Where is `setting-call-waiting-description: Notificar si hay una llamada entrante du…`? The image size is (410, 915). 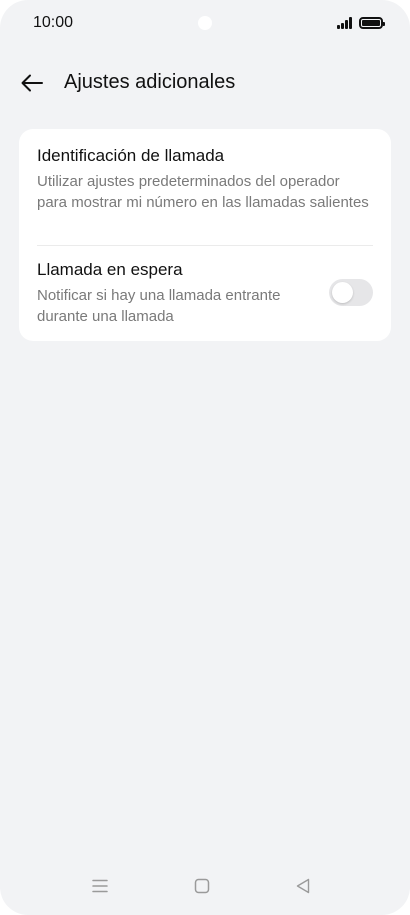 setting-call-waiting-description: Notificar si hay una llamada entrante du… is located at coordinates (159, 306).